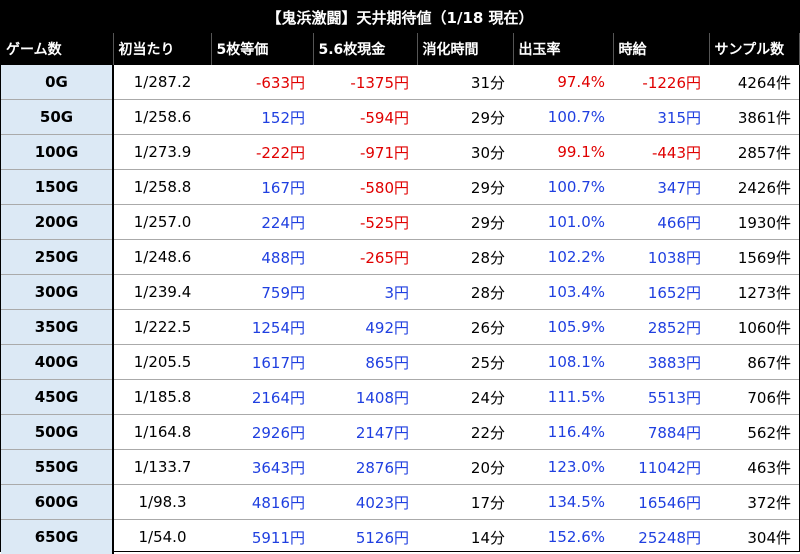 The width and height of the screenshot is (800, 554). I want to click on cell-cash56: 2147円, so click(365, 432).